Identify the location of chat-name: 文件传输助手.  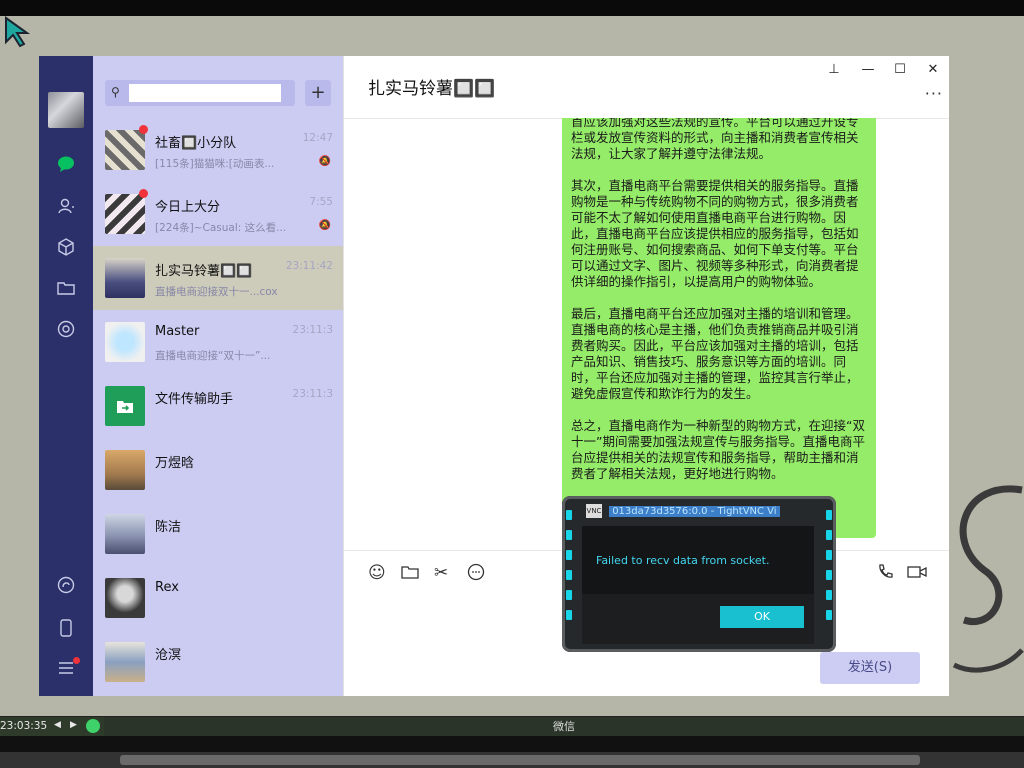
(194, 399).